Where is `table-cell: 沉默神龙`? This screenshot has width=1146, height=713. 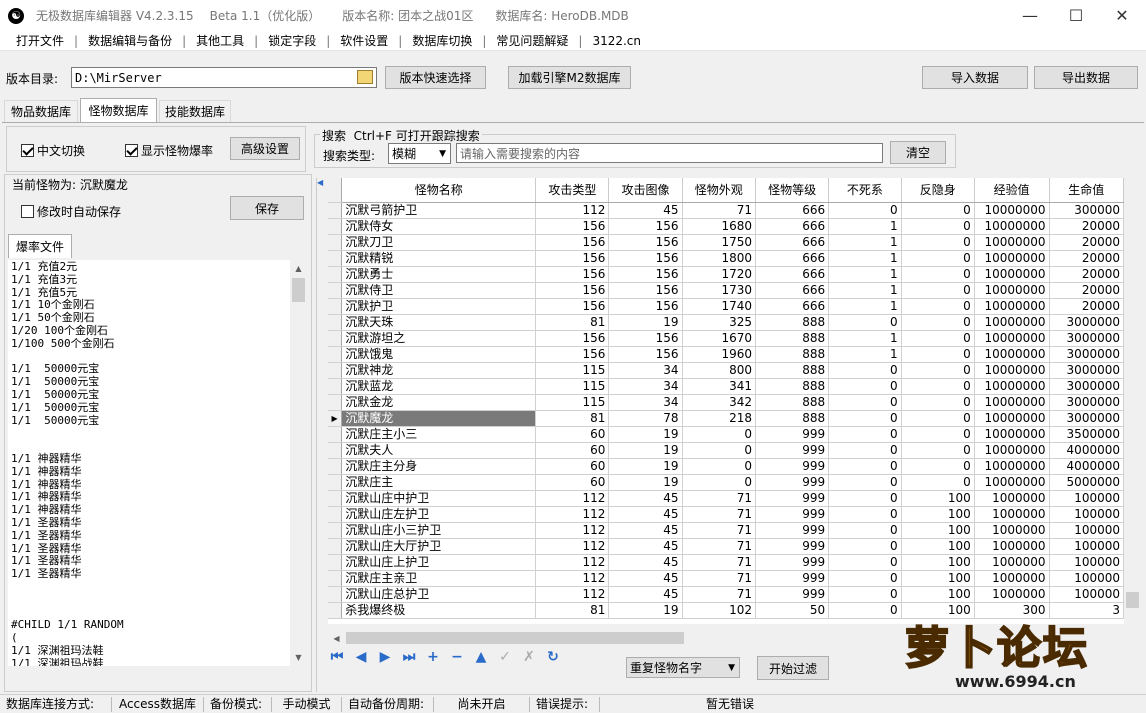 table-cell: 沉默神龙 is located at coordinates (439, 370).